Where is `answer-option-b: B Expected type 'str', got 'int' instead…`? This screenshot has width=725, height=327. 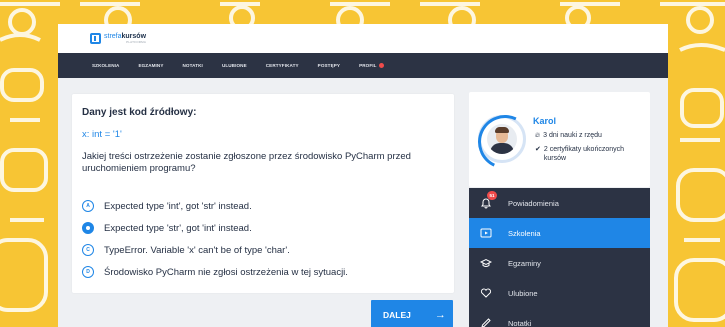 answer-option-b: B Expected type 'str', got 'int' instead… is located at coordinates (167, 228).